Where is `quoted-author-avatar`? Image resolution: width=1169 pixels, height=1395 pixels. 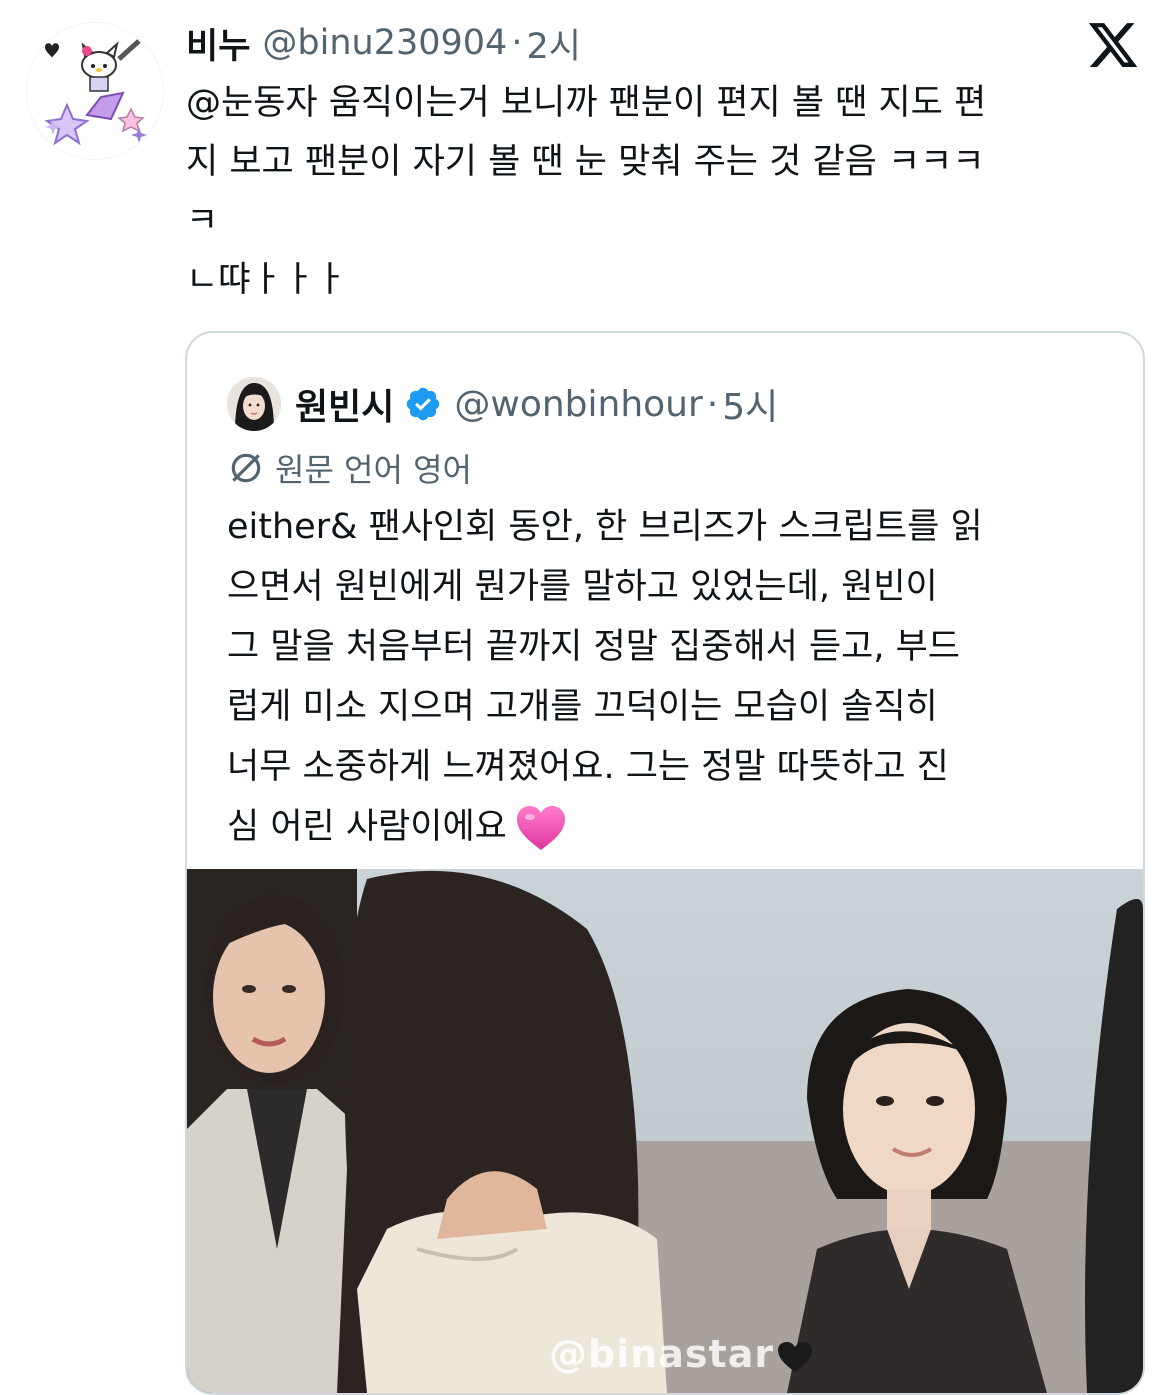 quoted-author-avatar is located at coordinates (254, 404).